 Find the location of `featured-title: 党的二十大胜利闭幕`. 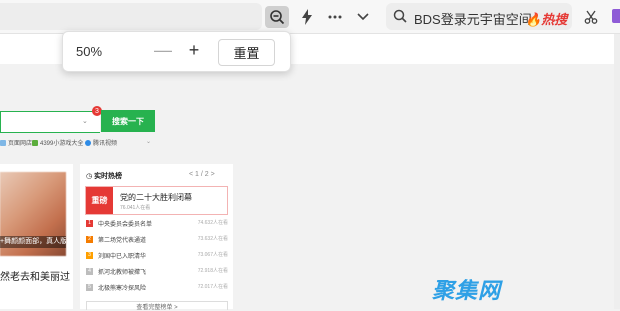

featured-title: 党的二十大胜利闭幕 is located at coordinates (156, 197).